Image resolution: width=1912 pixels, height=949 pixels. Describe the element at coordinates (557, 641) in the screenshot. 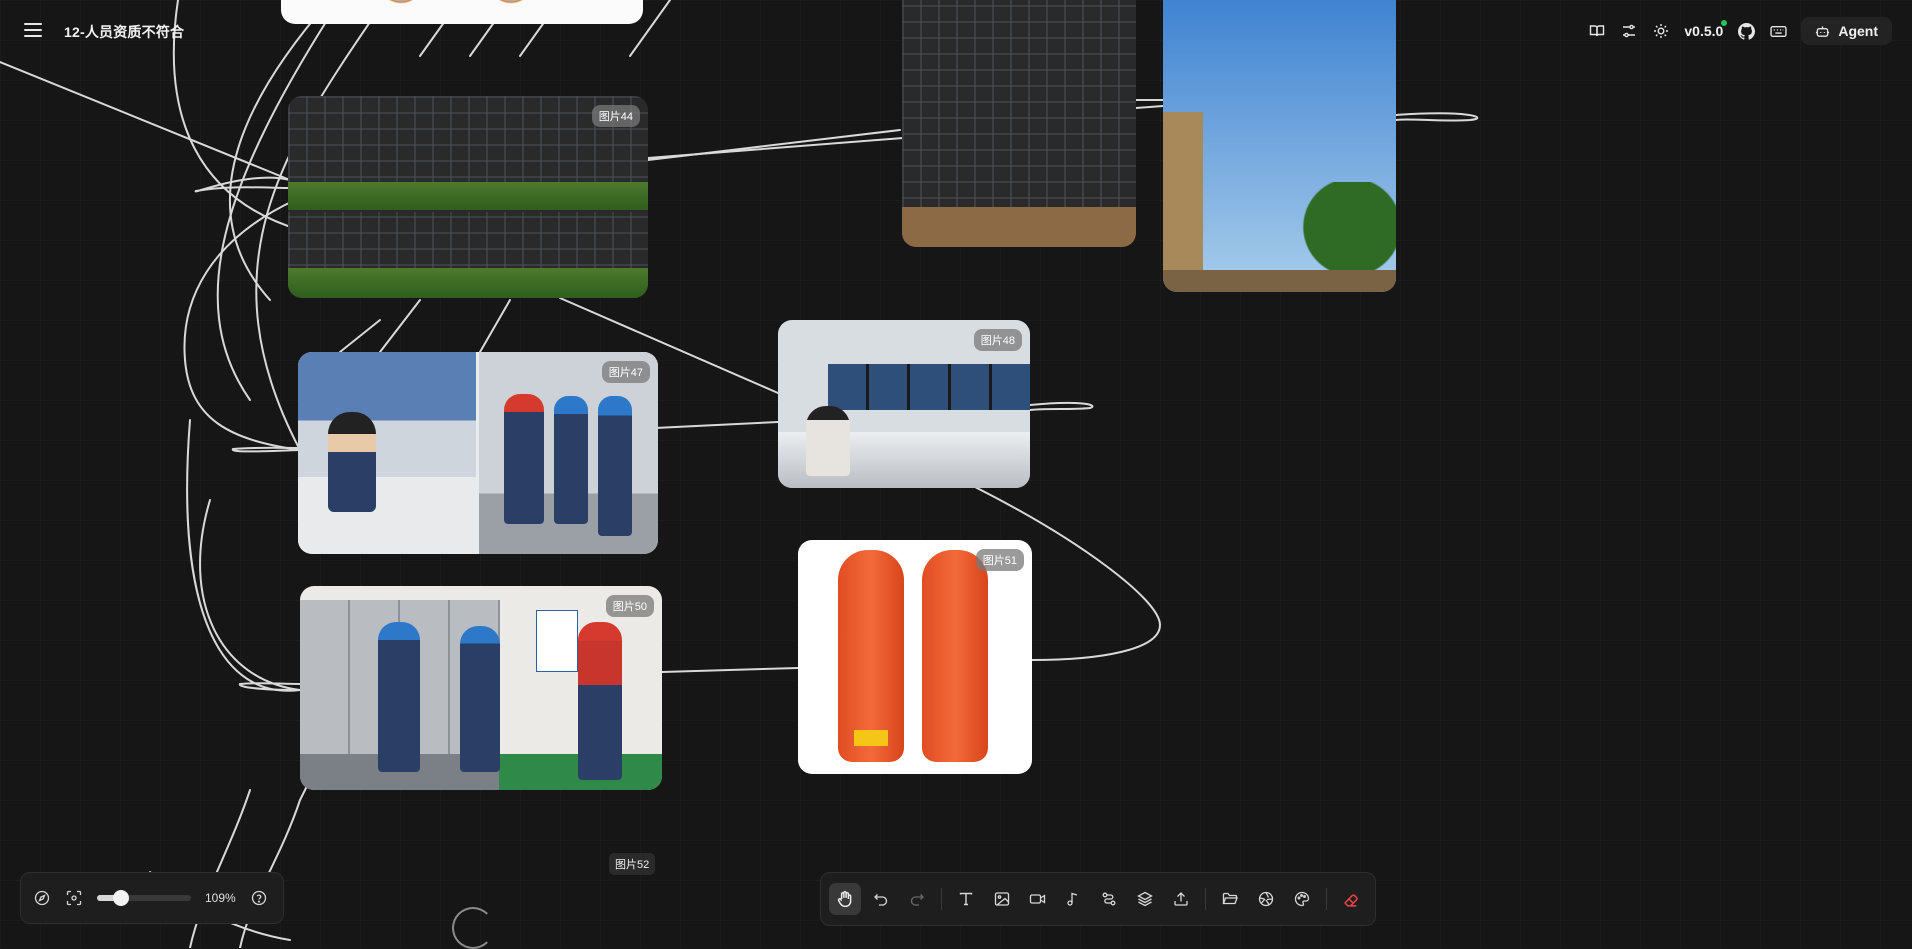

I see `safety-notice-board` at that location.